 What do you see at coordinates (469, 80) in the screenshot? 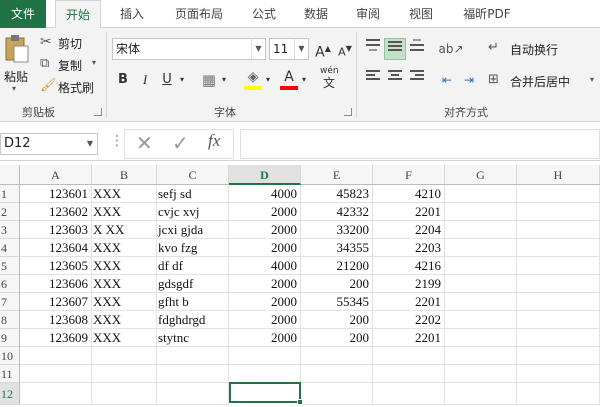
I see `increase-indent-button: ⇥` at bounding box center [469, 80].